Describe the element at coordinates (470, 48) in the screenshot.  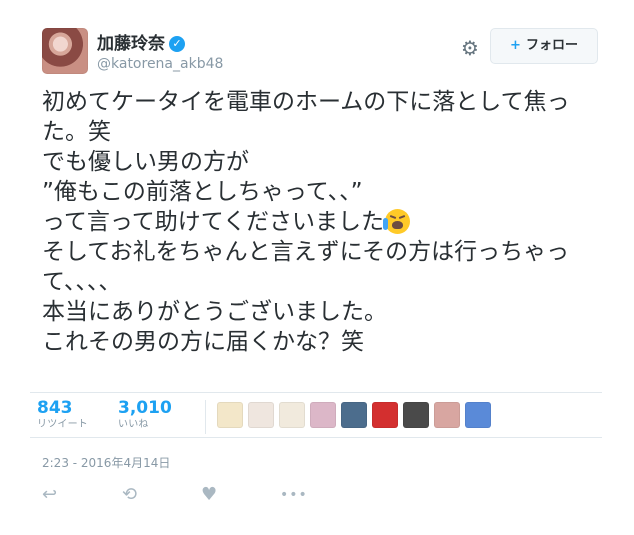
I see `gear-icon: ⚙` at that location.